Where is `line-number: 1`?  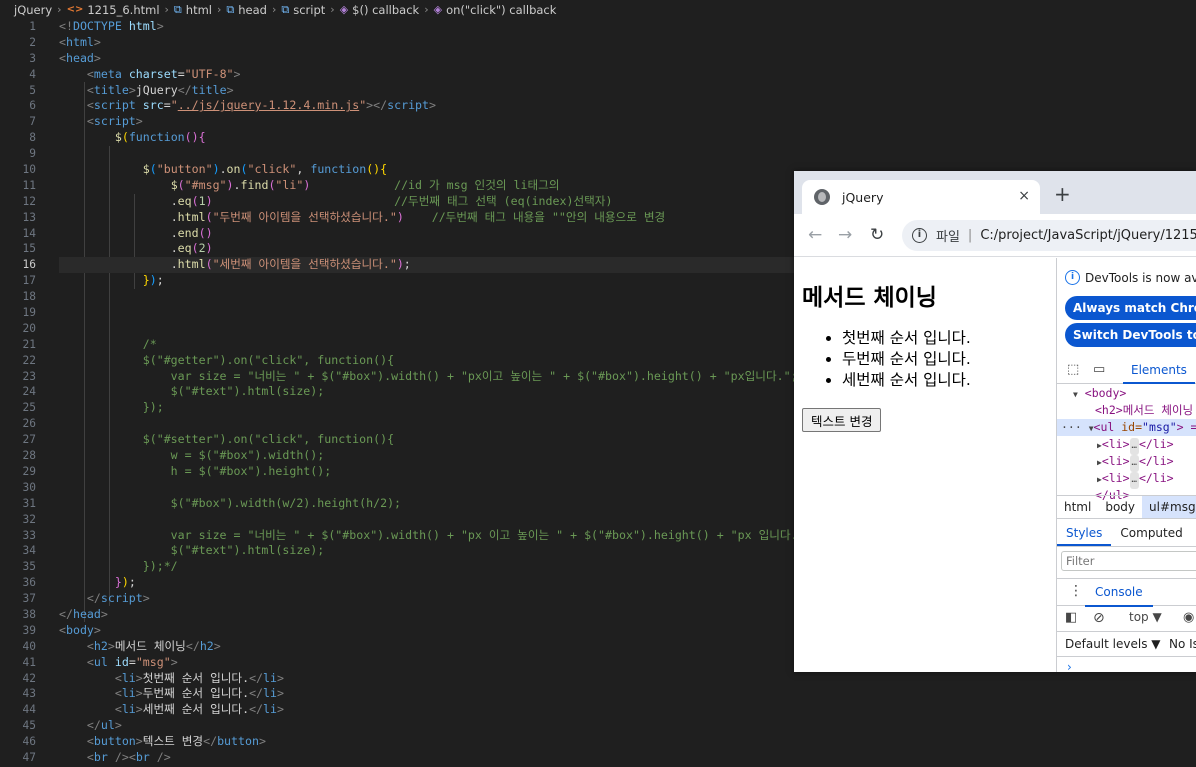 line-number: 1 is located at coordinates (32, 26).